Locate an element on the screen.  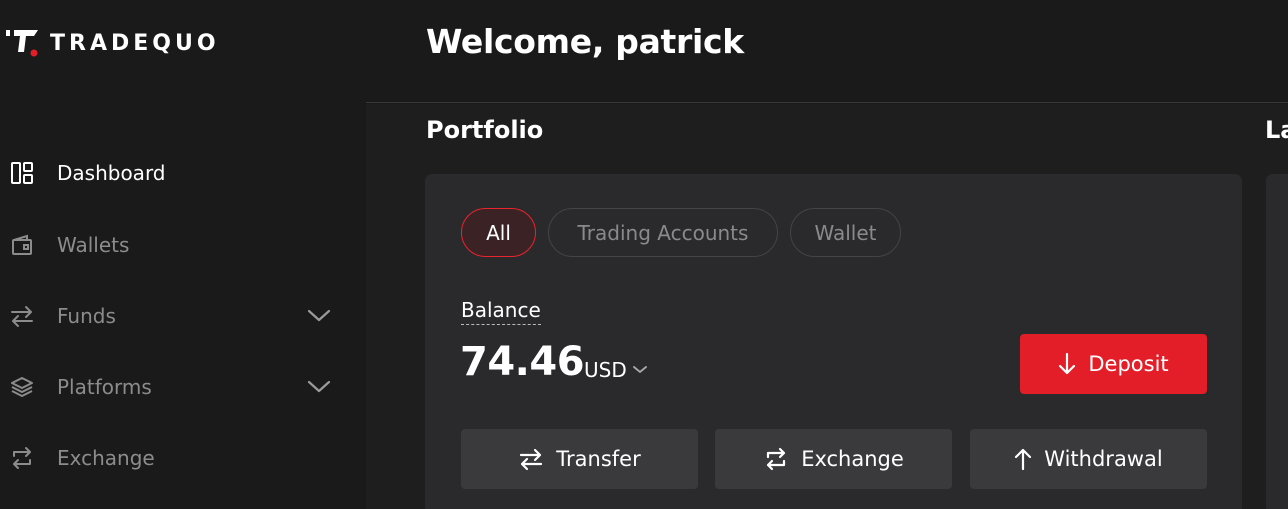
brand-logo: TRADEQUO is located at coordinates (112, 43).